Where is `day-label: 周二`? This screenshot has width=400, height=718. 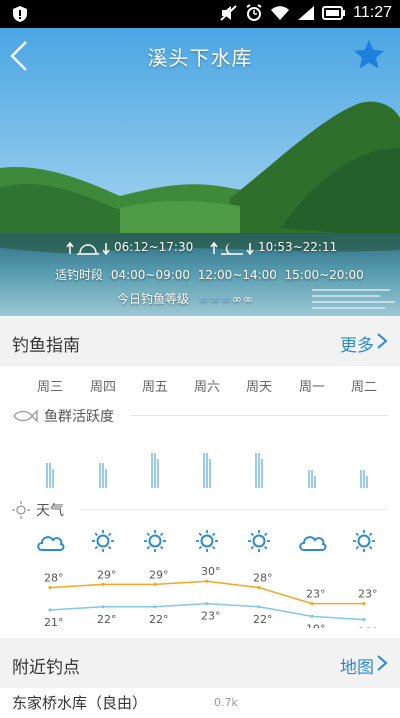
day-label: 周二 is located at coordinates (363, 387).